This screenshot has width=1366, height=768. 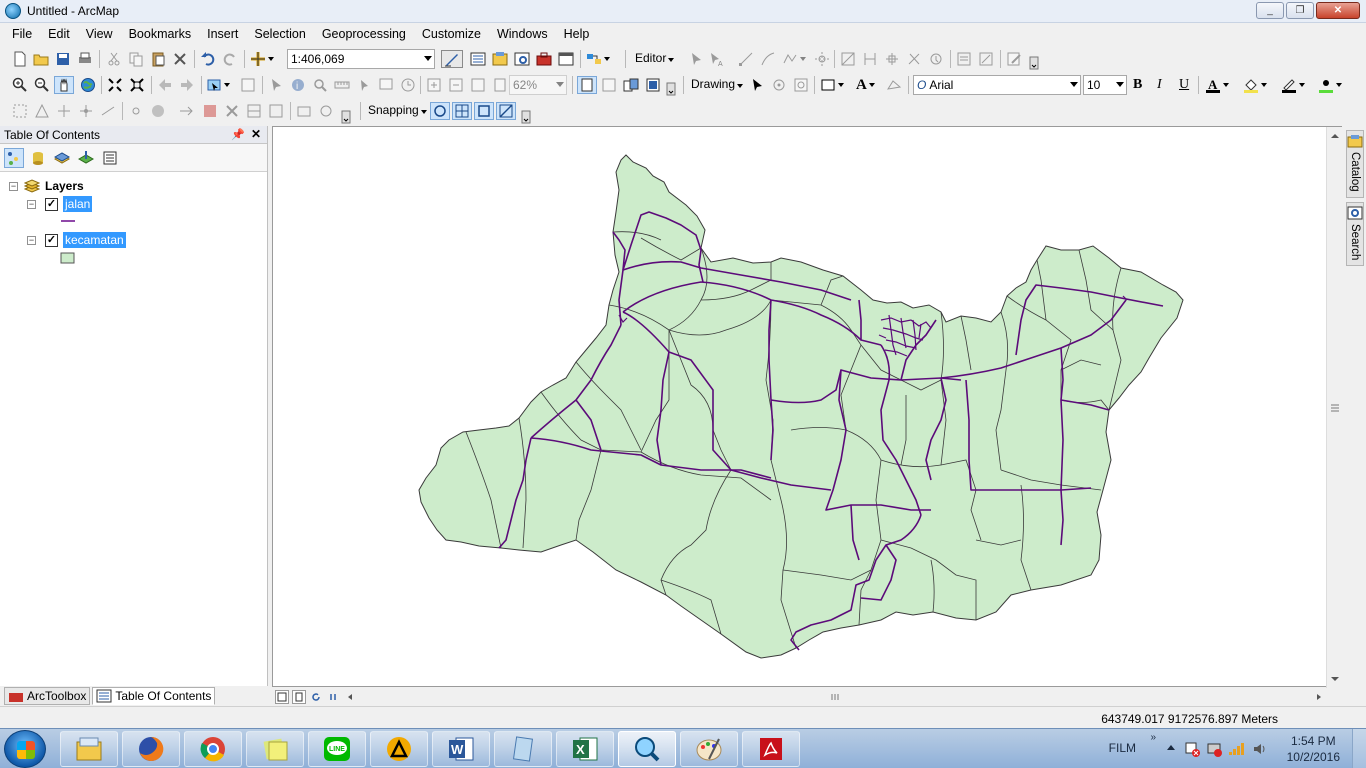 What do you see at coordinates (1184, 85) in the screenshot?
I see `underline-button: U` at bounding box center [1184, 85].